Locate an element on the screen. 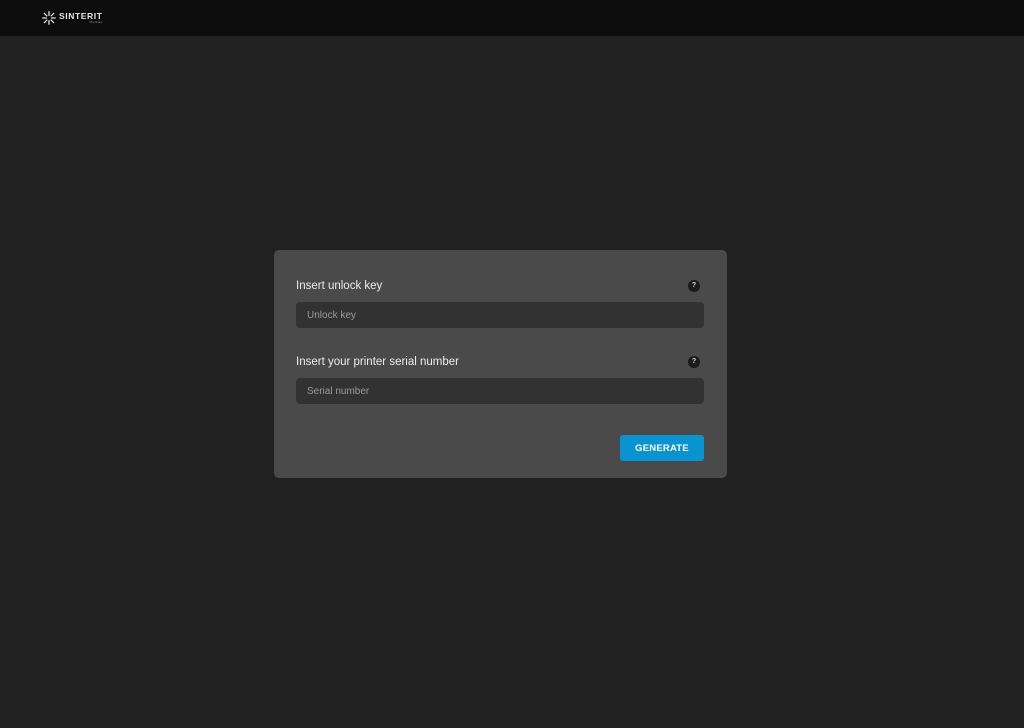 The height and width of the screenshot is (728, 1024). serial-number-input is located at coordinates (500, 391).